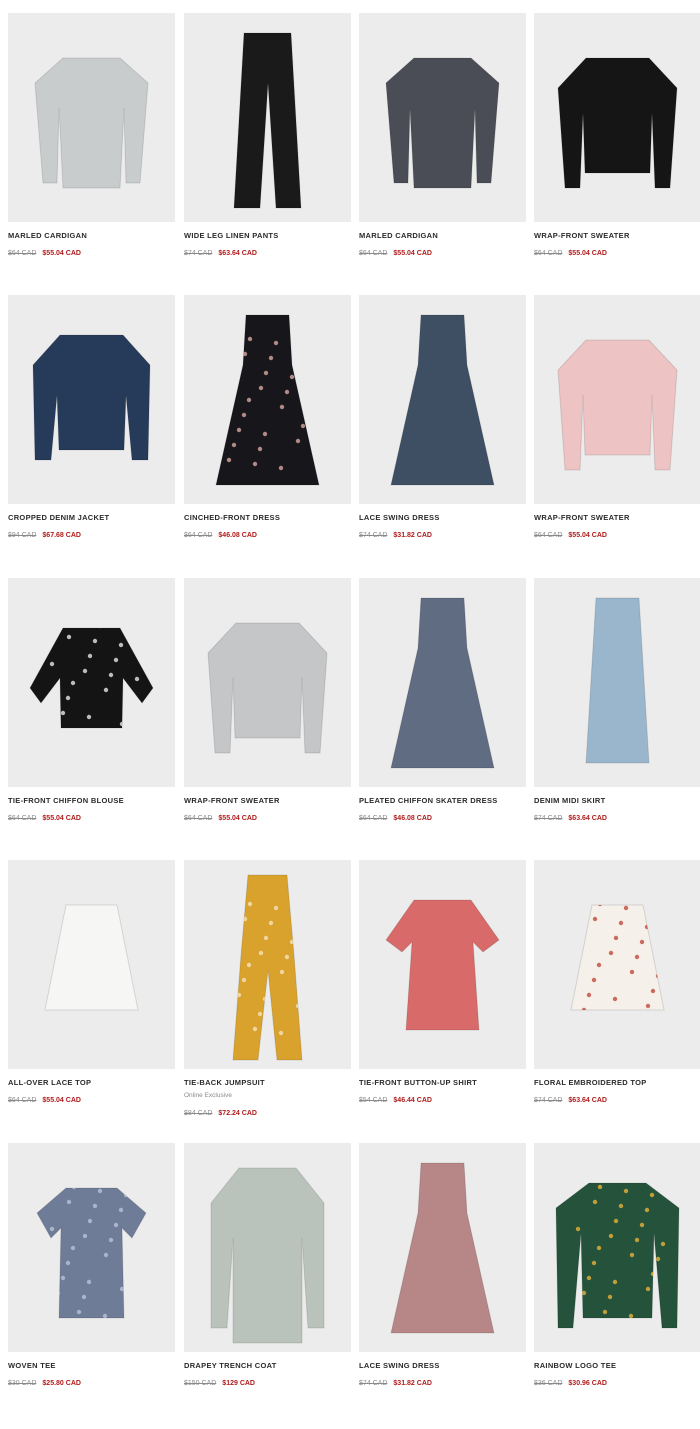 The width and height of the screenshot is (700, 1429). I want to click on product-name: ALL-OVER LACE TOP, so click(91, 1082).